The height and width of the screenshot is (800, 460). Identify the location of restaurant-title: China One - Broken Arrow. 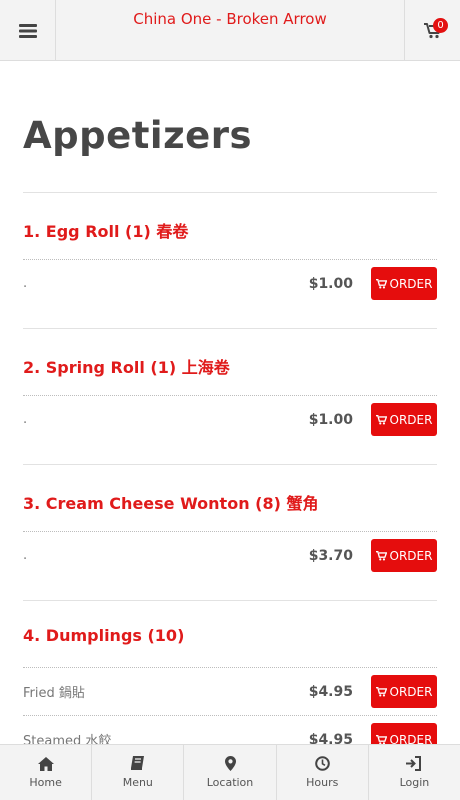
(230, 19).